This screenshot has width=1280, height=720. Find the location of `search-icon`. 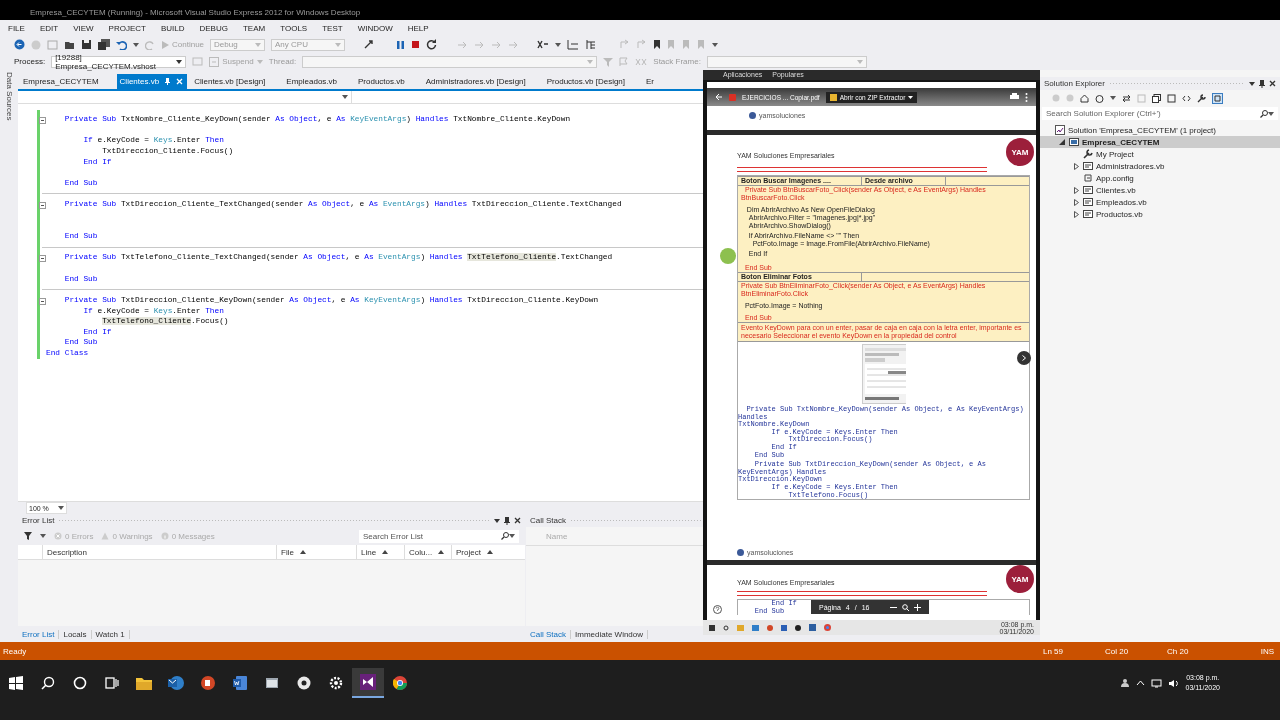

search-icon is located at coordinates (48, 683).